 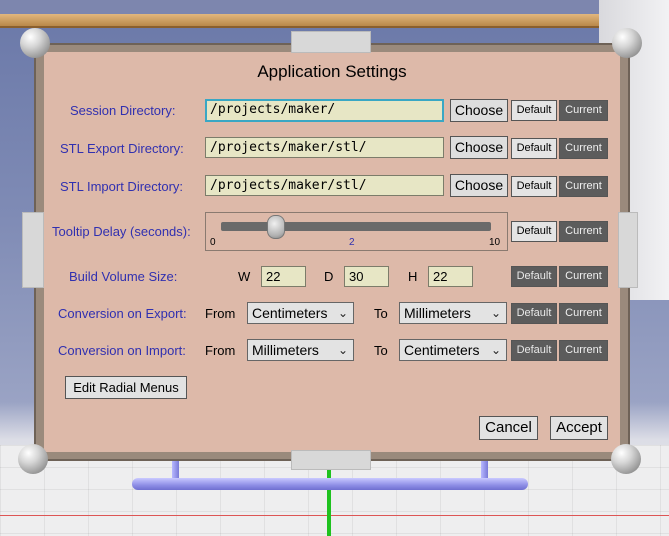 I want to click on build-volume-width-input: 22, so click(x=283, y=276).